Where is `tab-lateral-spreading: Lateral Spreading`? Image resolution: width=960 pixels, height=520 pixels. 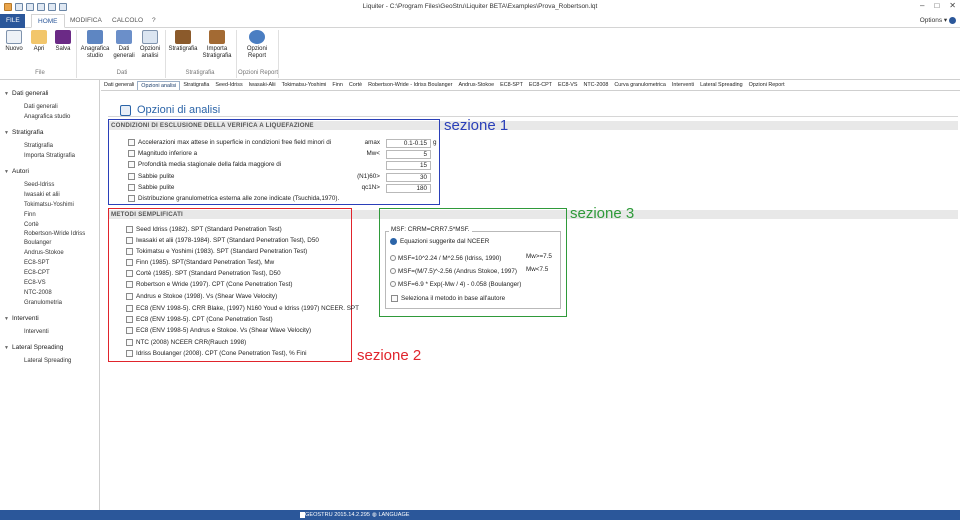
tab-lateral-spreading: Lateral Spreading is located at coordinates (721, 85).